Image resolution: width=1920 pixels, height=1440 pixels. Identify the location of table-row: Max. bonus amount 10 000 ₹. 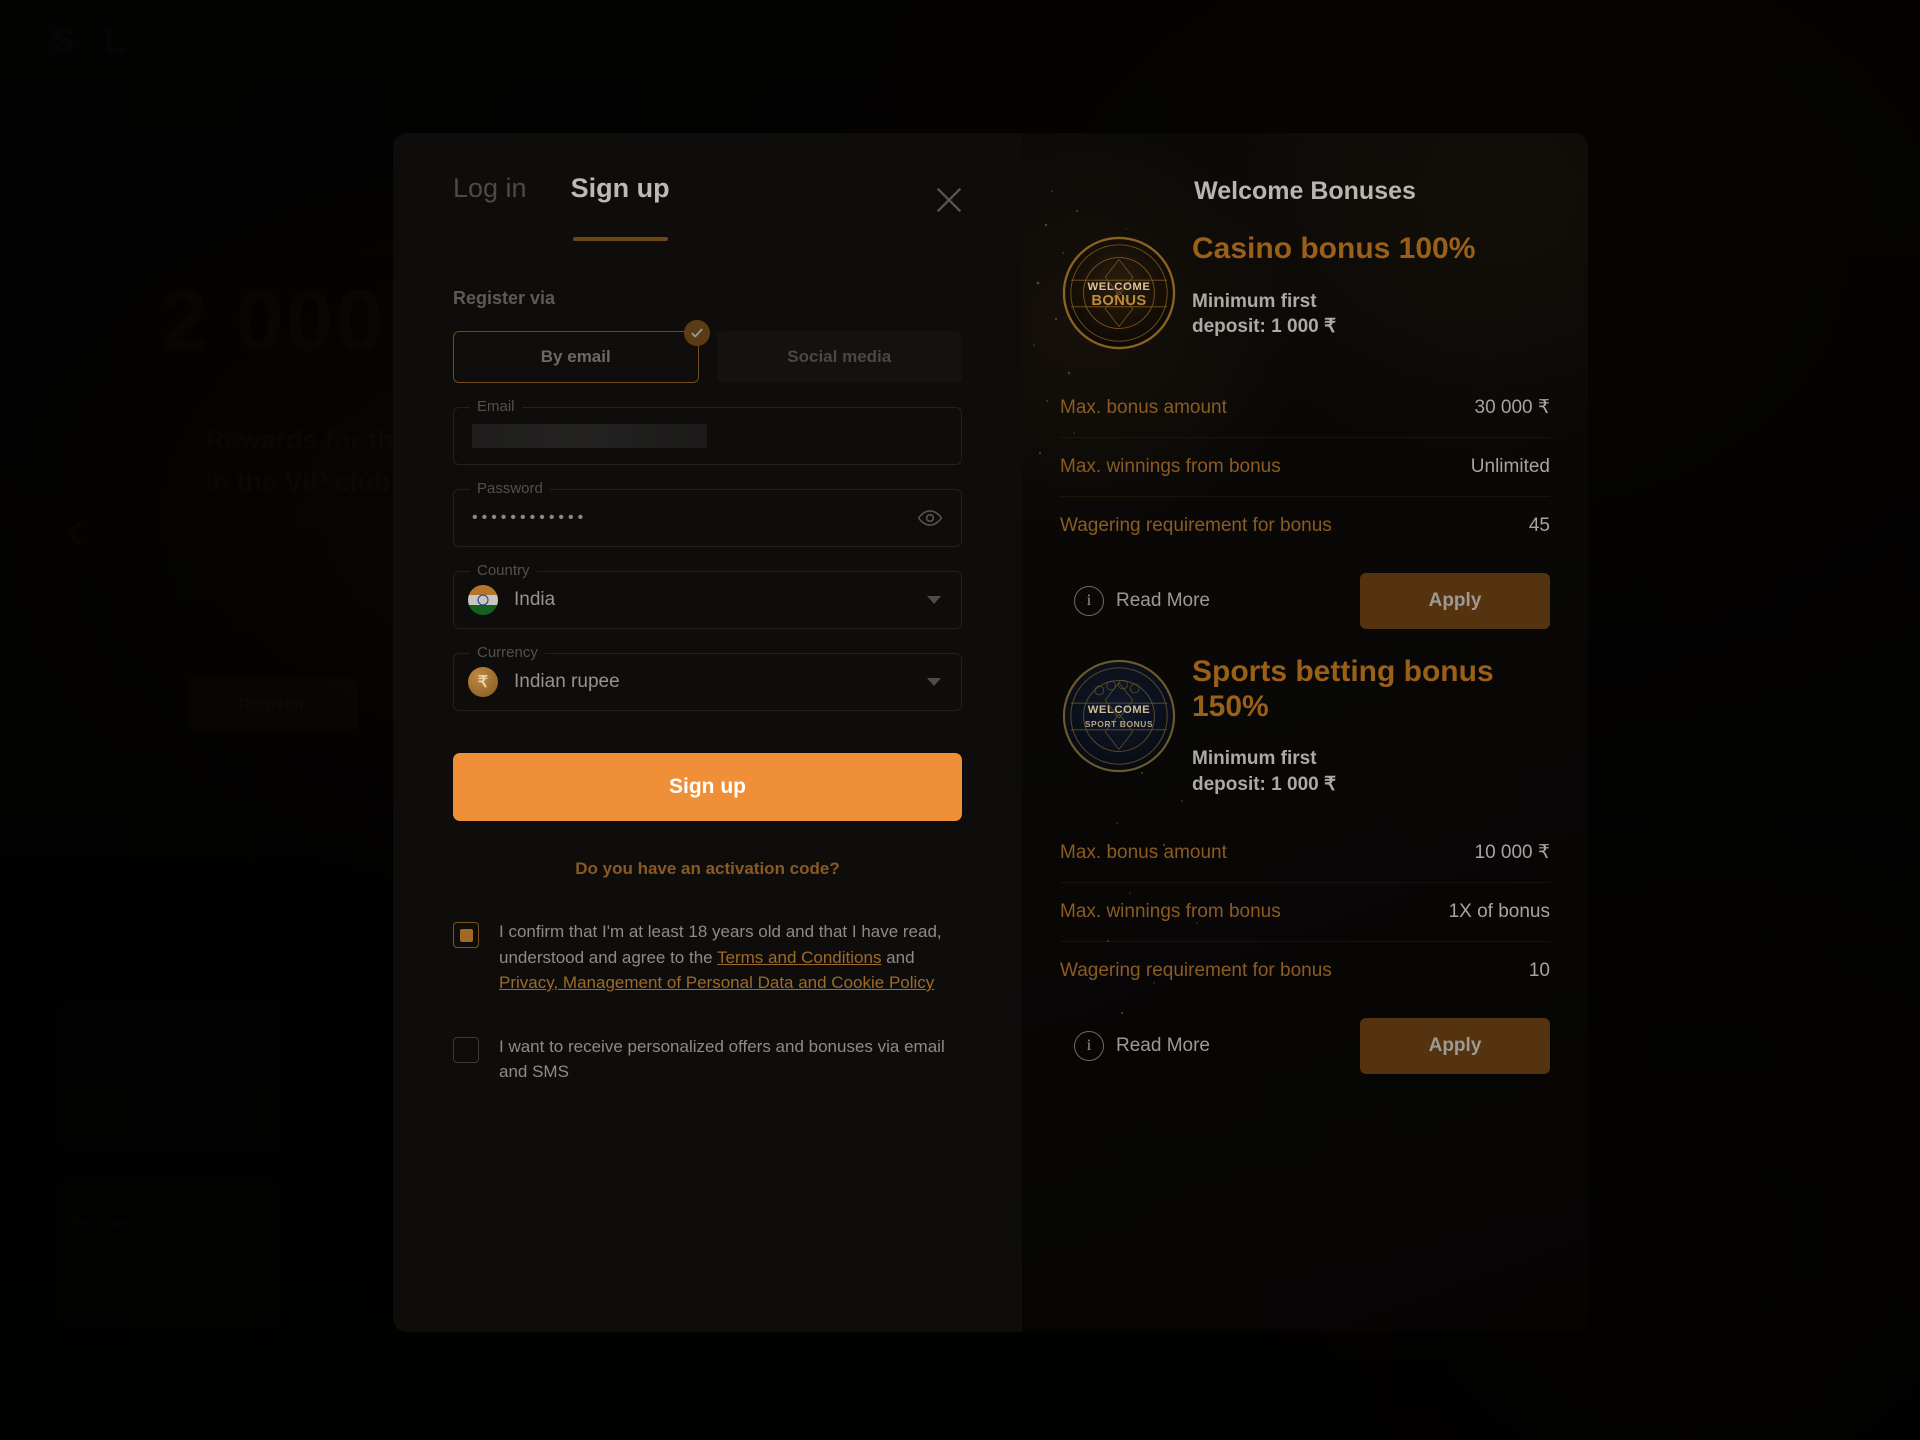
(1305, 853).